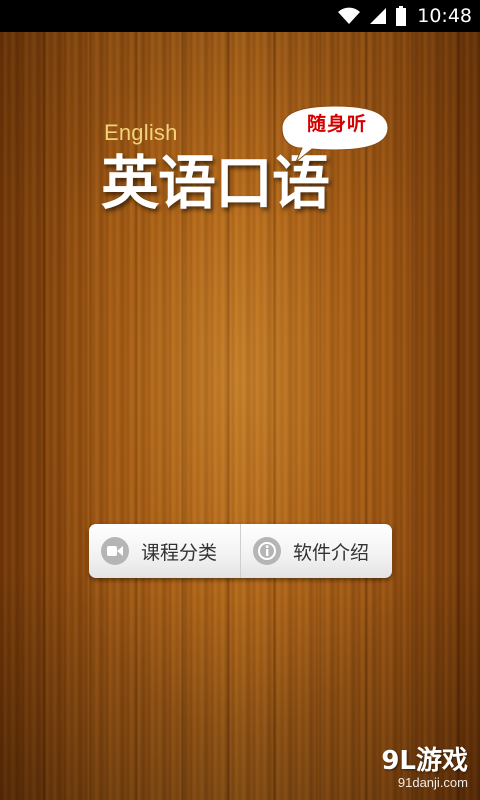  I want to click on course-category-button: 课程分类, so click(164, 551).